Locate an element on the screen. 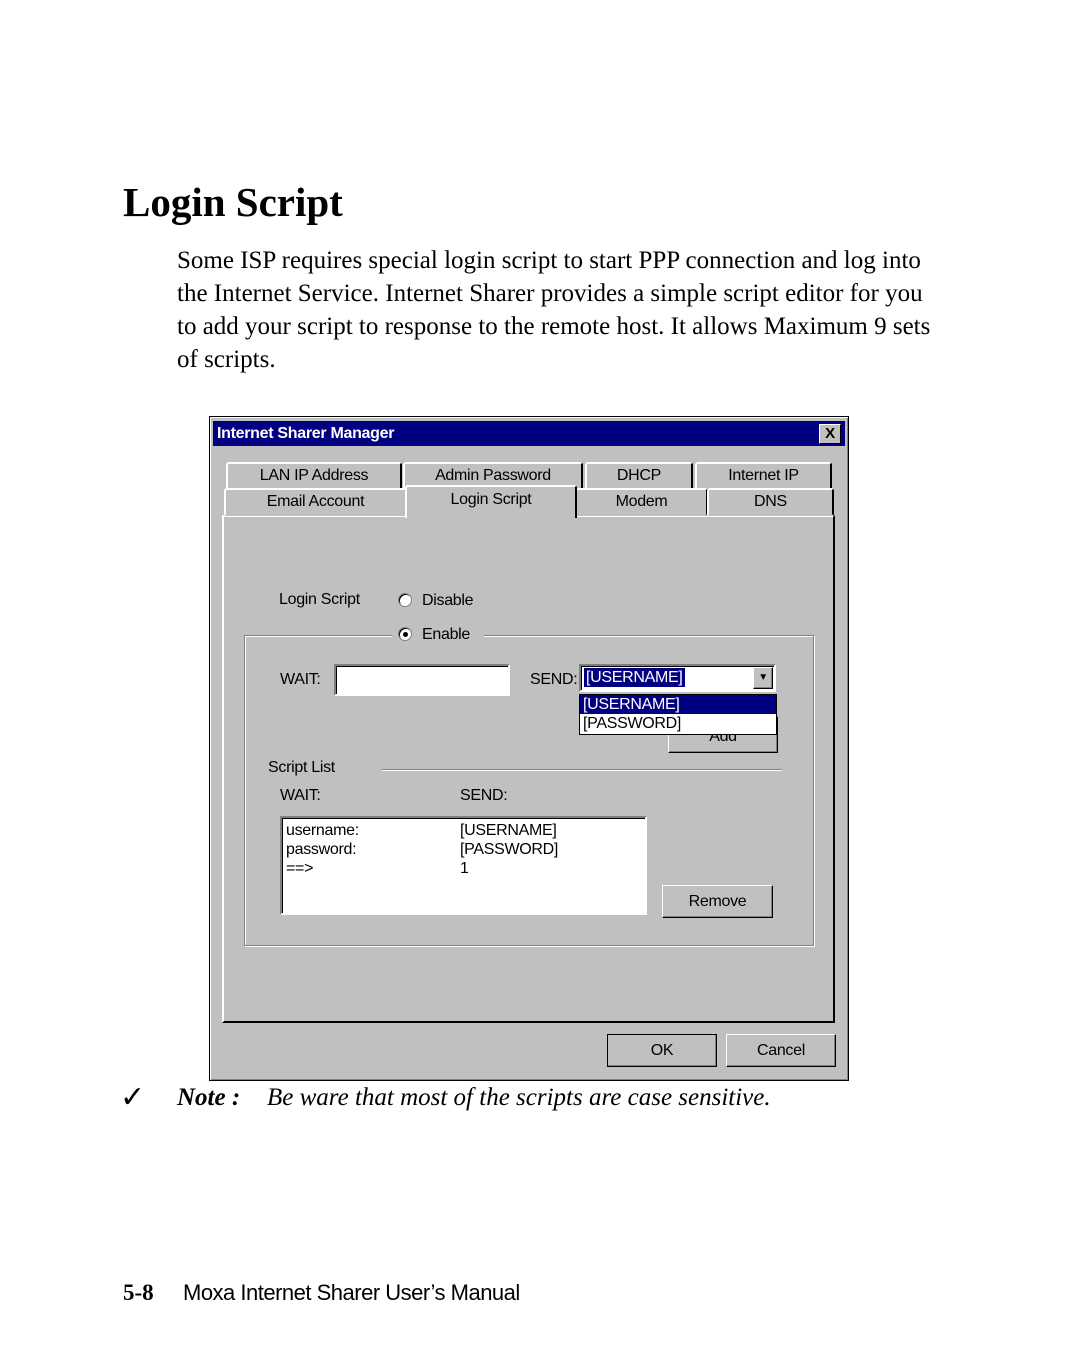 Image resolution: width=1080 pixels, height=1369 pixels. send-combobox: [USERNAME] ▼ is located at coordinates (677, 678).